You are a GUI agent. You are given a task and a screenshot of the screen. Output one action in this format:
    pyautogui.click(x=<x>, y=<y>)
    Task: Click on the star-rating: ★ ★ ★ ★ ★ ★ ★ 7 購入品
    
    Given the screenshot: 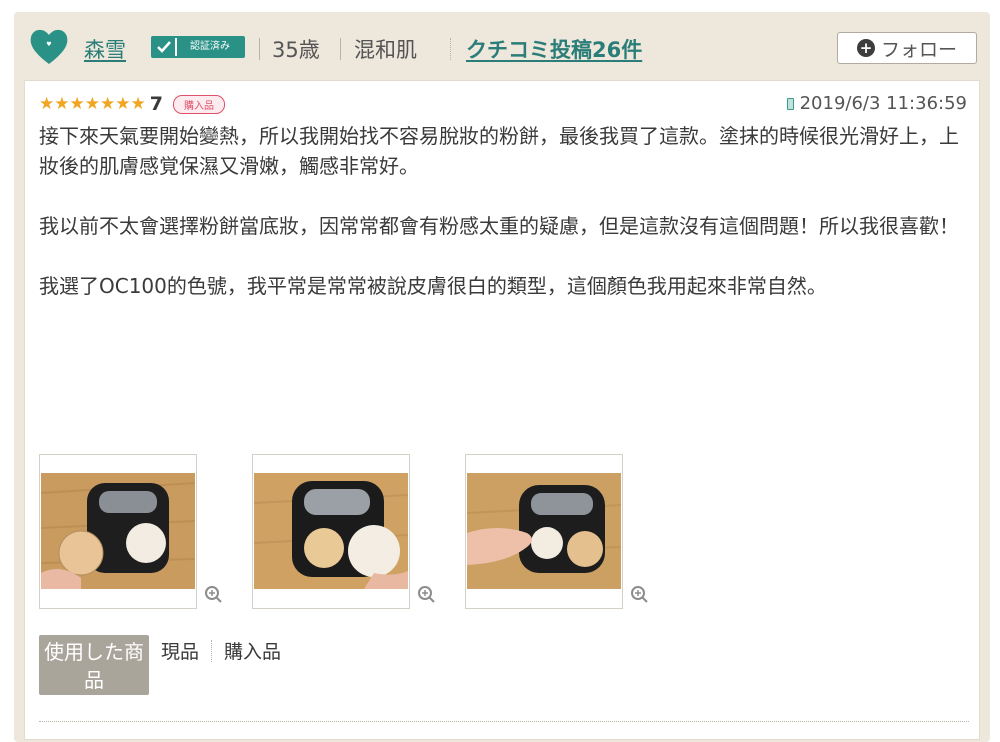 What is the action you would take?
    pyautogui.click(x=132, y=104)
    